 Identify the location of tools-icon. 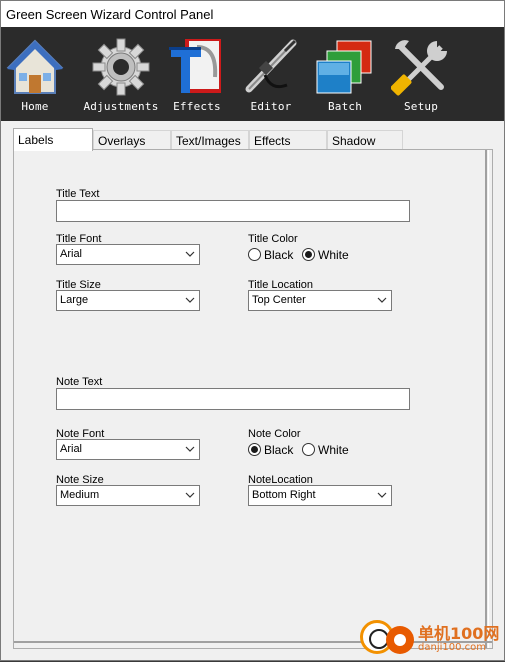
(419, 68).